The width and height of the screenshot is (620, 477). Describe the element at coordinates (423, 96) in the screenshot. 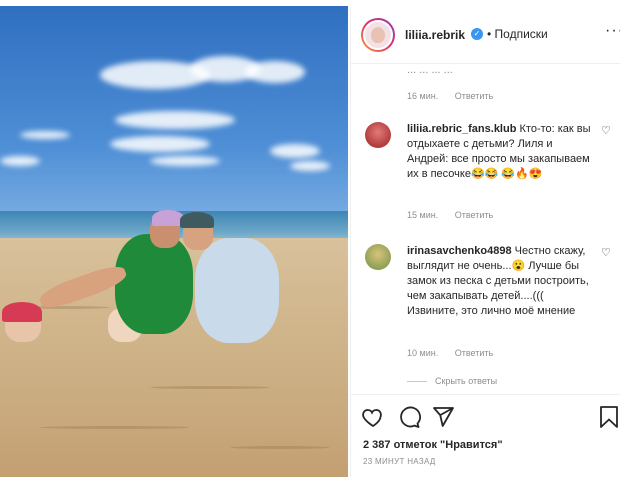

I see `comment-time: 16 мин.` at that location.